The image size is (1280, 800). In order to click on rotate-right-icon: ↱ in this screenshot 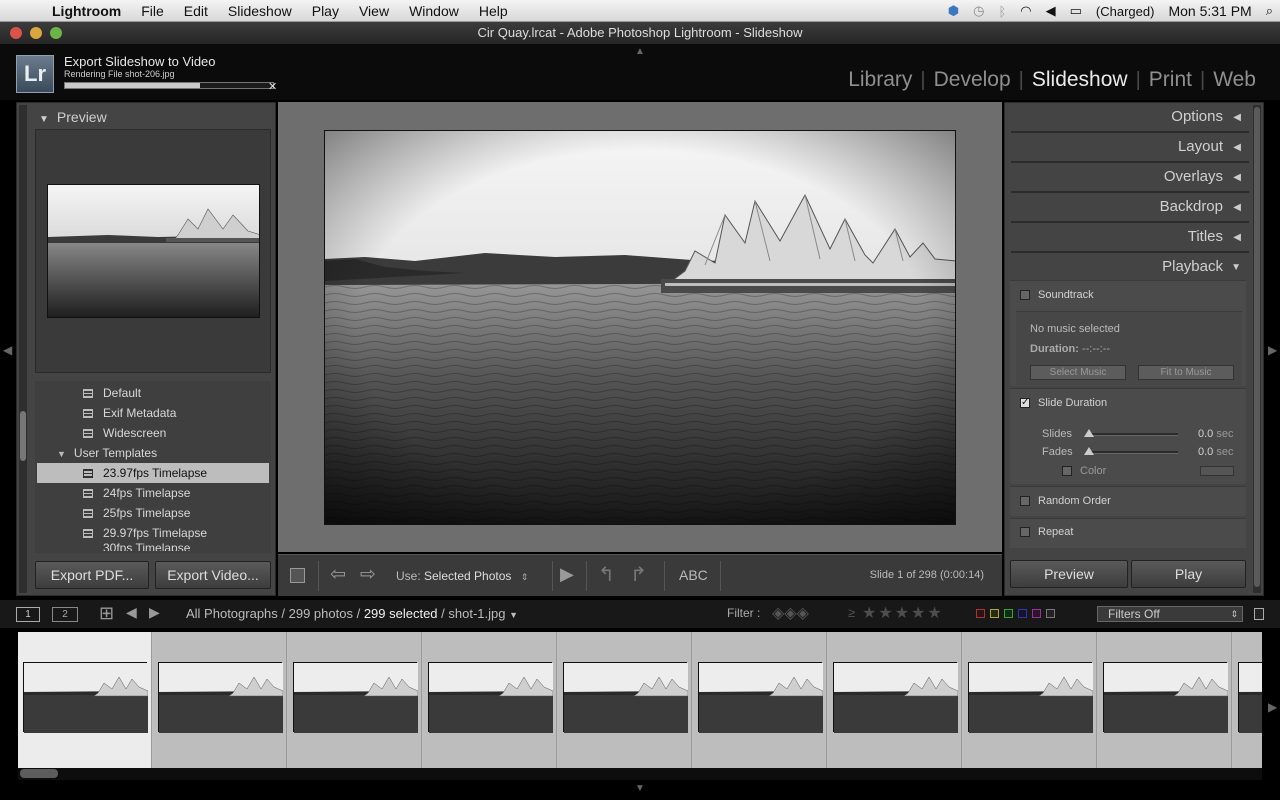, I will do `click(638, 574)`.